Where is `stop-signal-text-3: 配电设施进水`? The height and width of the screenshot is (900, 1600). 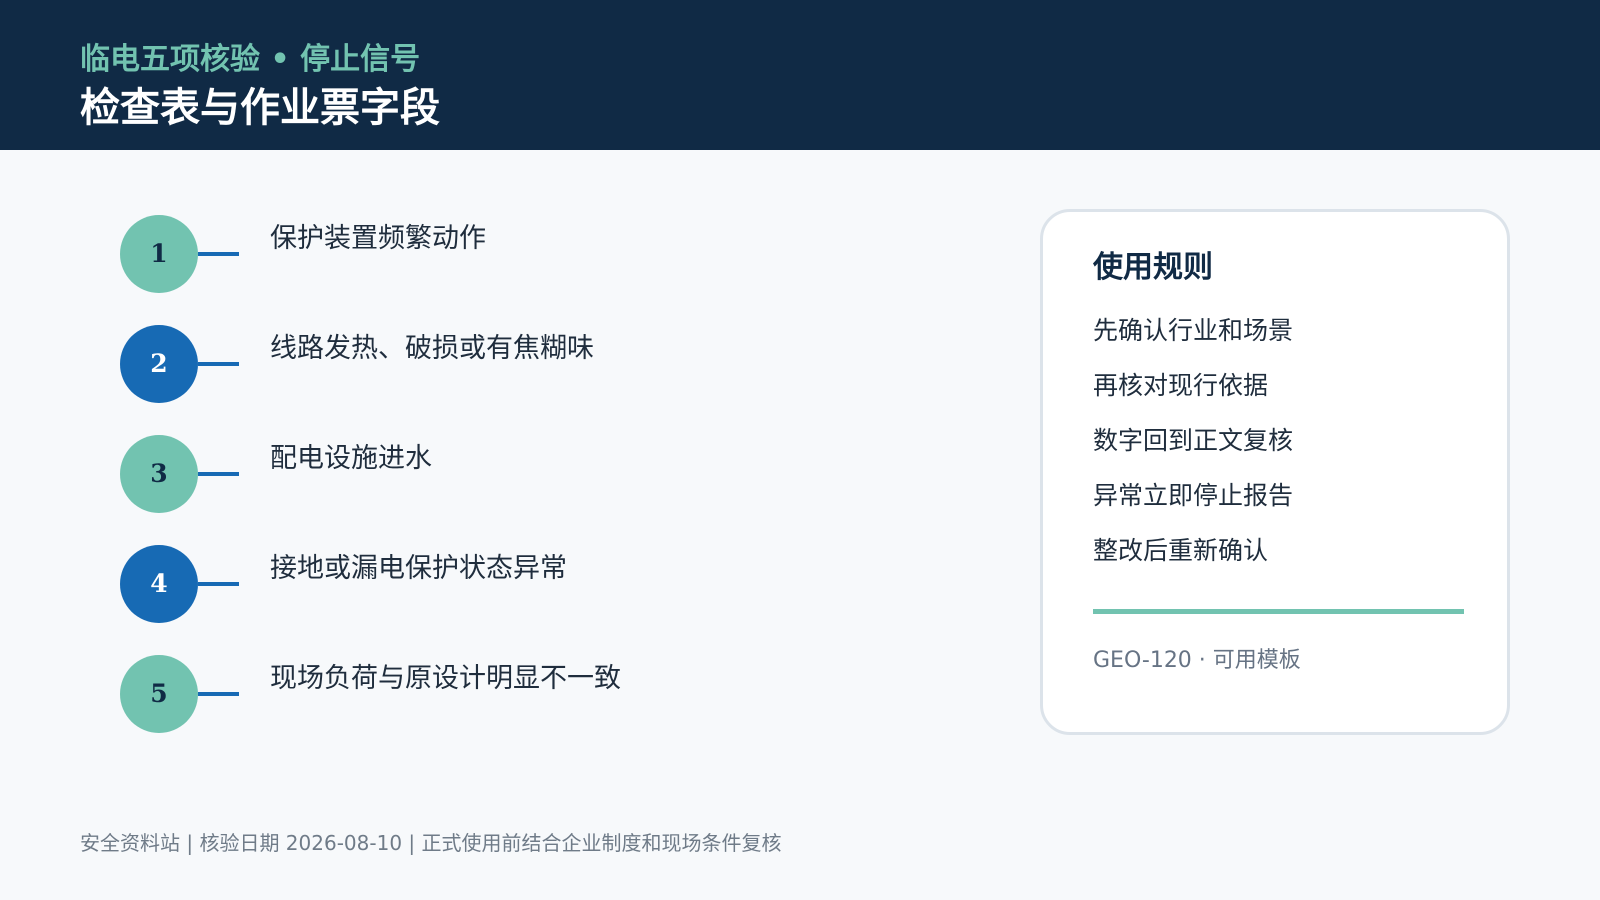 stop-signal-text-3: 配电设施进水 is located at coordinates (351, 458).